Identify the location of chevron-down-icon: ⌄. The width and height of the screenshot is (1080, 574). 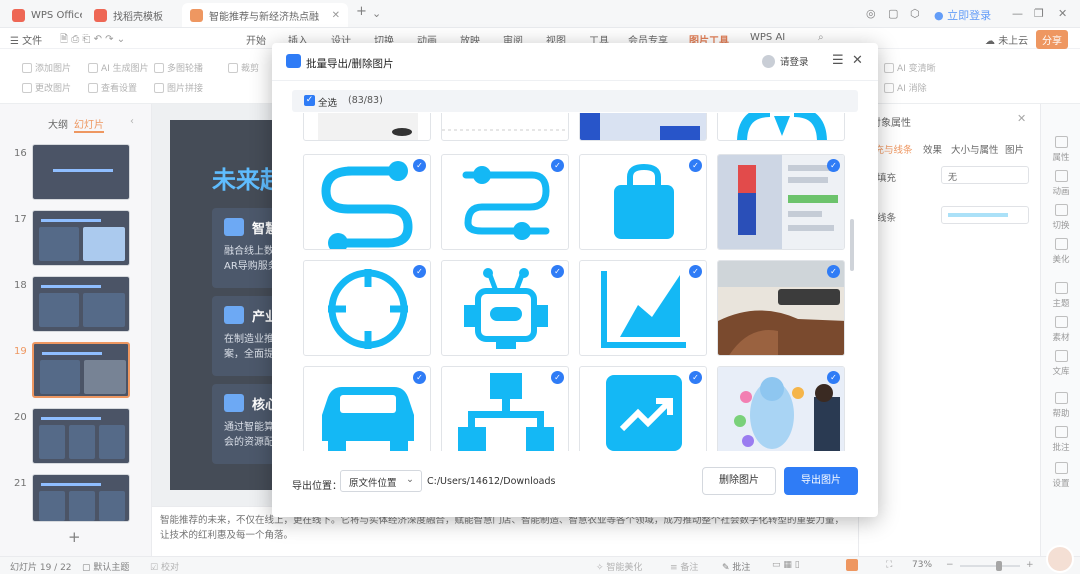
(376, 13).